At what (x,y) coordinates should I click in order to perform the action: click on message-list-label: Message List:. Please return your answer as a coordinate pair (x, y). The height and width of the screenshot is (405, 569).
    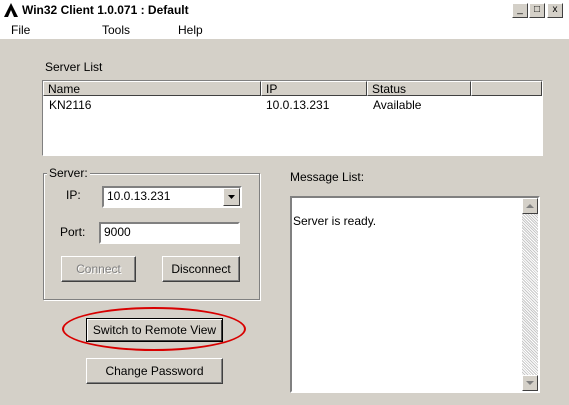
    Looking at the image, I should click on (327, 177).